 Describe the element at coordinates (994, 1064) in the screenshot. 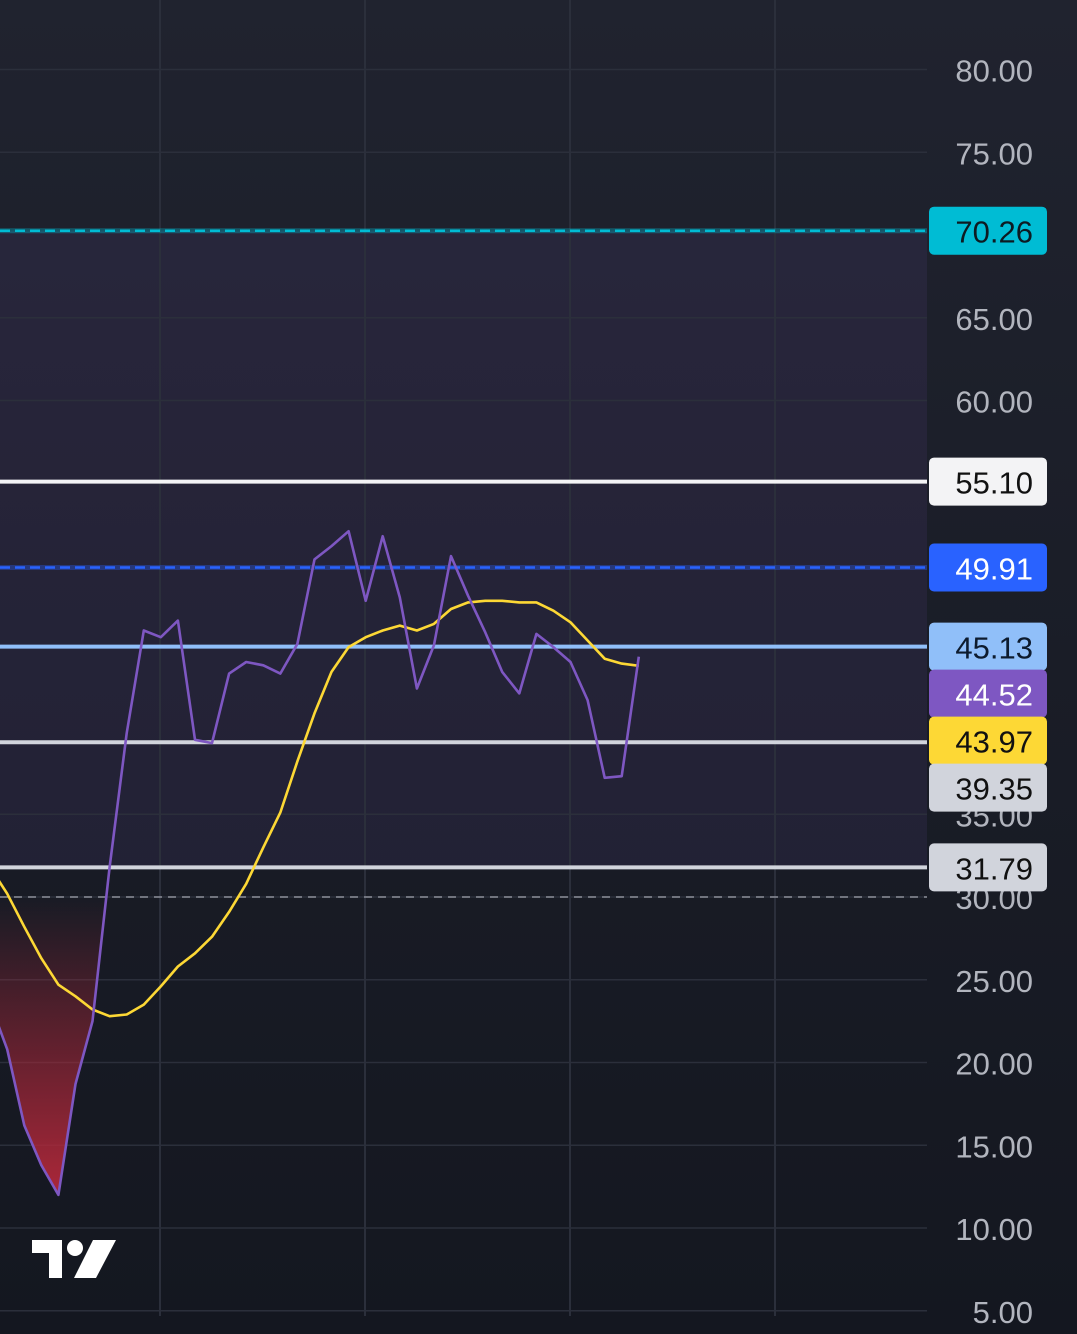

I see `y-axis-tick-label: 20.00` at that location.